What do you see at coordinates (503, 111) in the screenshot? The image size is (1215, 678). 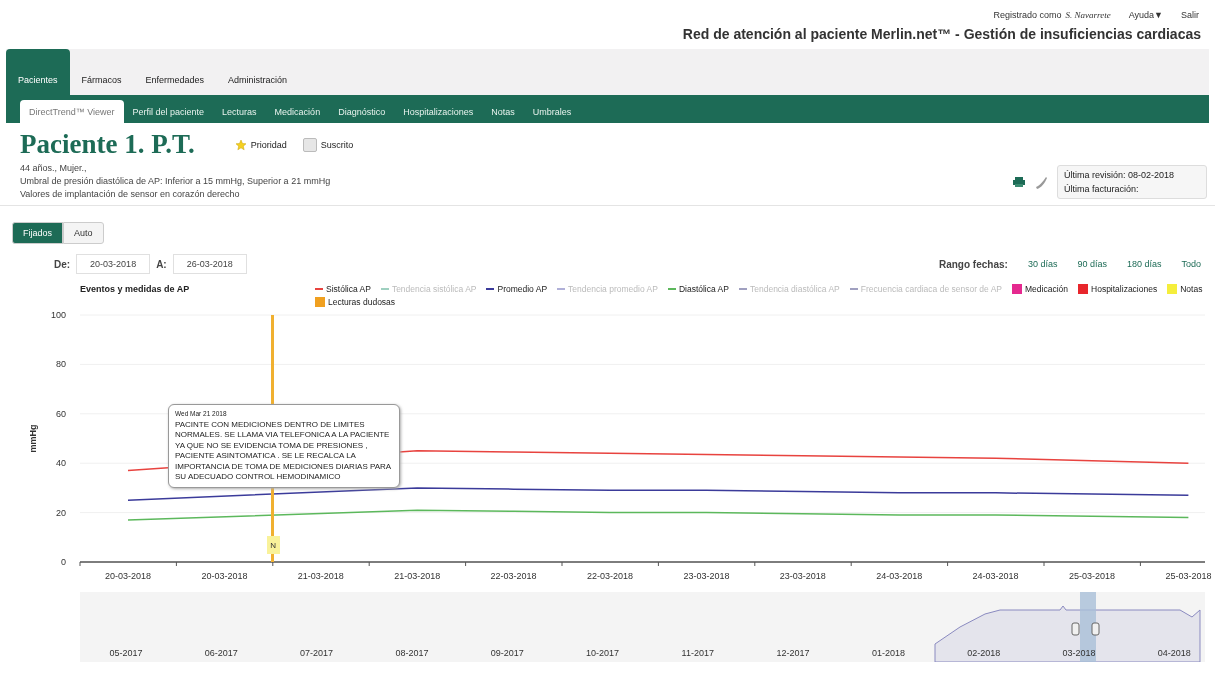 I see `sub-tab: Notas` at bounding box center [503, 111].